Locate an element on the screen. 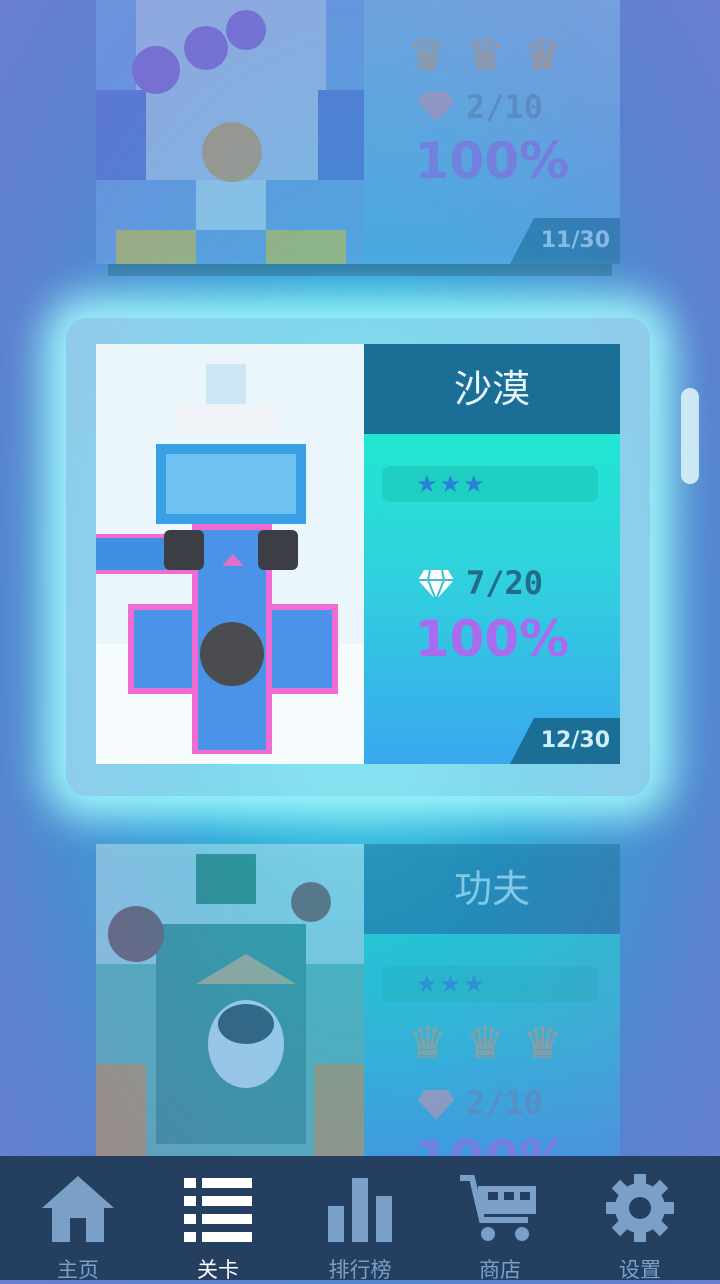 This screenshot has height=1284, width=720. level-title: 功夫 is located at coordinates (492, 889).